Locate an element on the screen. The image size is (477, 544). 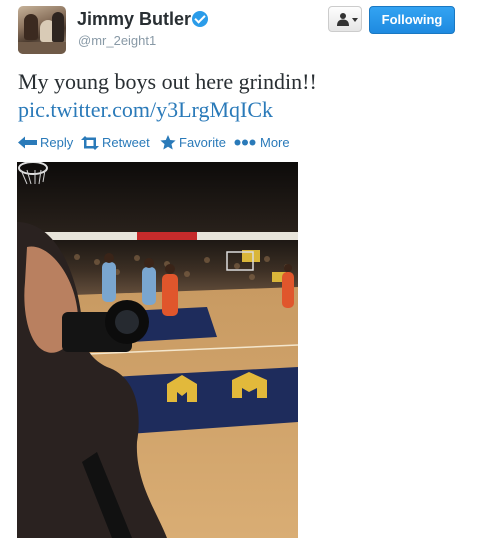
favorite-action: Favorite is located at coordinates (196, 143).